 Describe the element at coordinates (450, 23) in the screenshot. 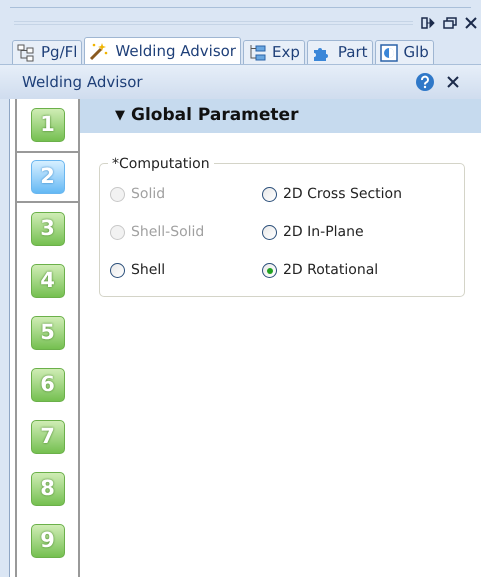

I see `restore-icon` at that location.